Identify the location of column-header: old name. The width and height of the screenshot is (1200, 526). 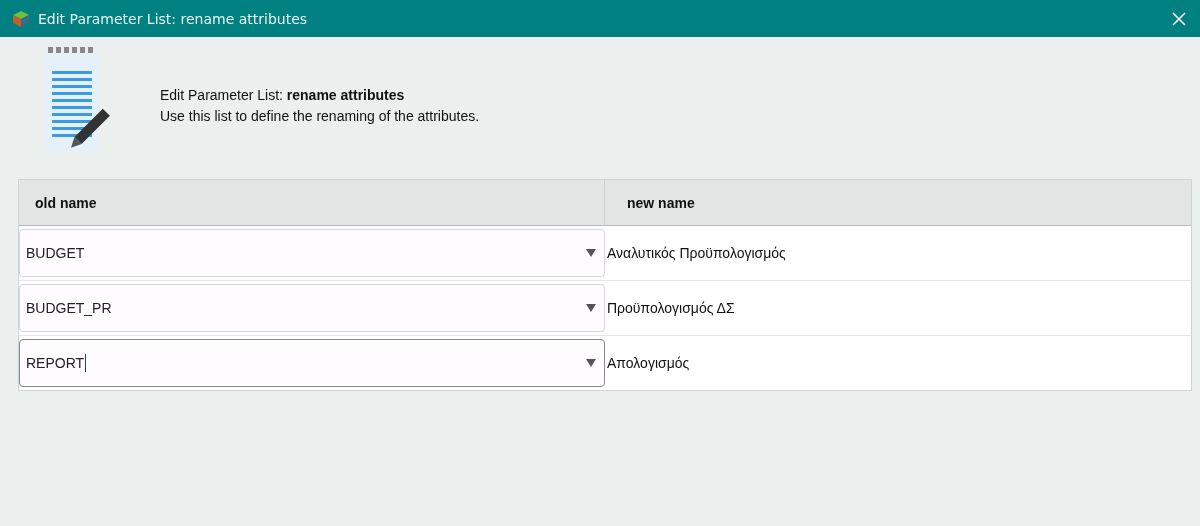
(312, 202).